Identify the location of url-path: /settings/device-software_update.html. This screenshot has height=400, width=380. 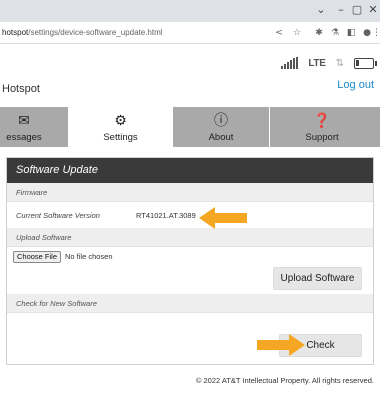
(95, 32).